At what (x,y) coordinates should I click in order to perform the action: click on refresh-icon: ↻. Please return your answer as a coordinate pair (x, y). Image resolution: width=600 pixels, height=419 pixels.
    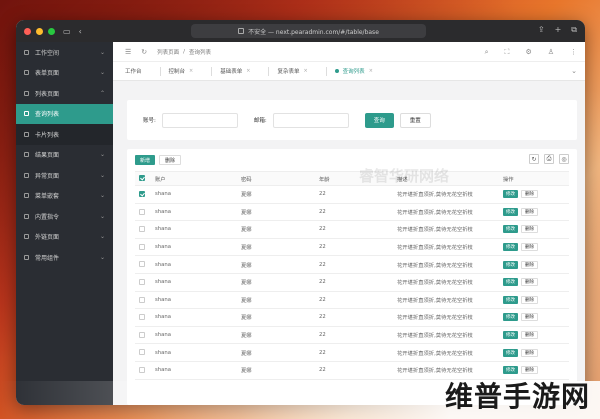
    Looking at the image, I should click on (144, 52).